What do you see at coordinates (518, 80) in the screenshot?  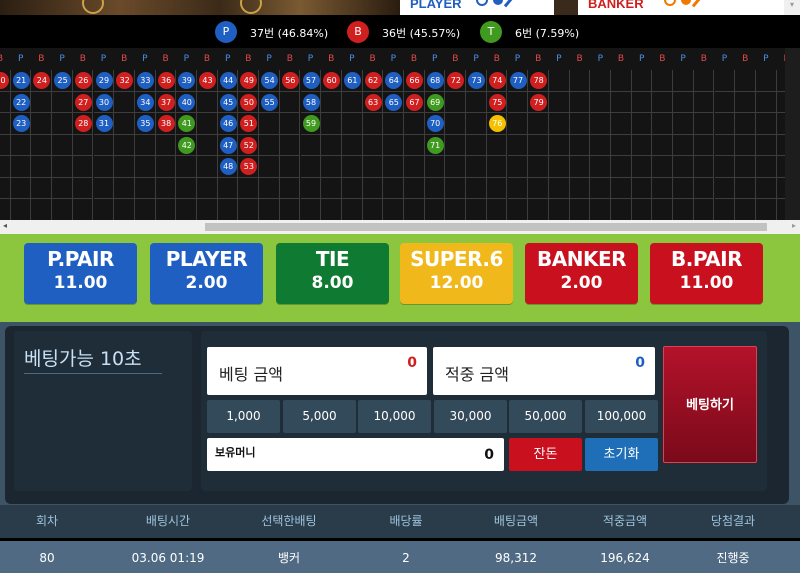 I see `road-result-ball: 77` at bounding box center [518, 80].